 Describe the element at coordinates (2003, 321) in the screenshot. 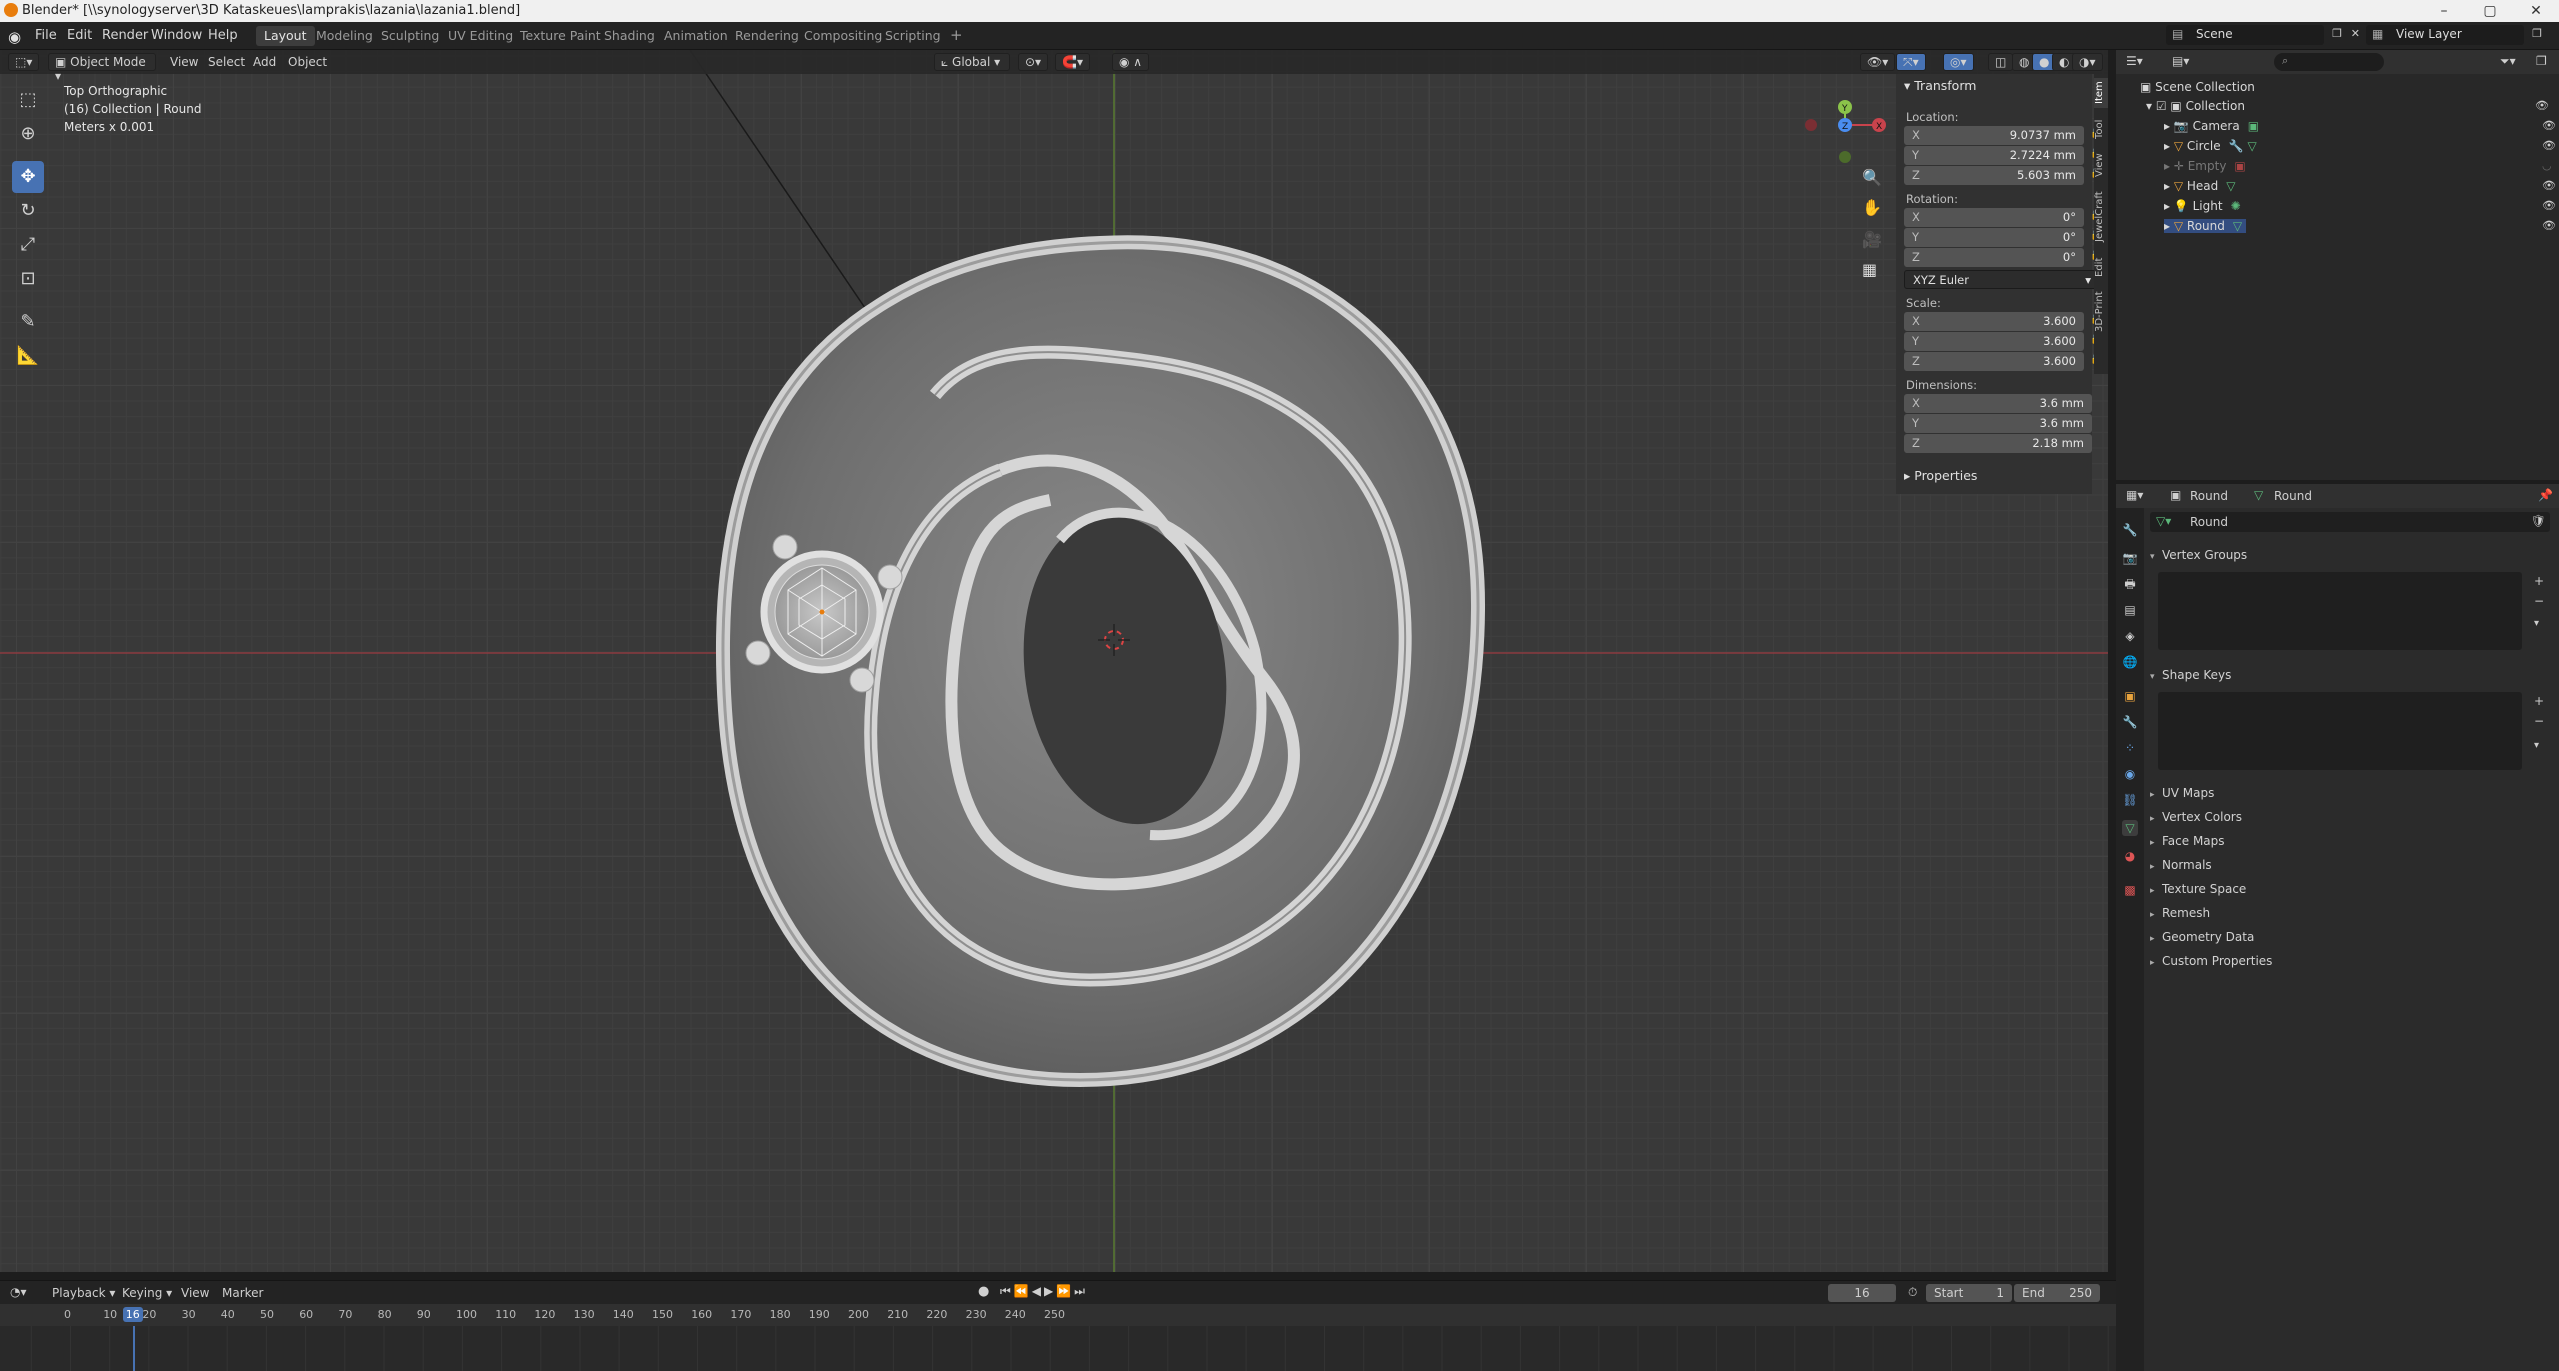

I see `scale-x-field: X3.600🔓` at that location.